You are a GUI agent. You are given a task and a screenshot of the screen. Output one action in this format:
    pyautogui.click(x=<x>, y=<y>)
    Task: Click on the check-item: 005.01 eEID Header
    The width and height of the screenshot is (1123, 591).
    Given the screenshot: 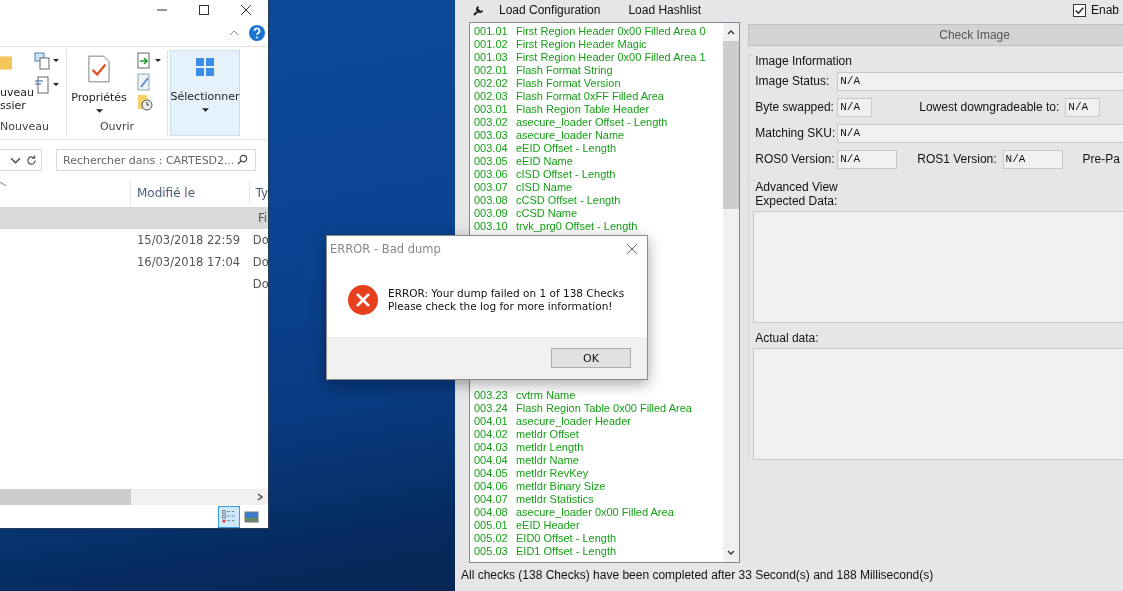 What is the action you would take?
    pyautogui.click(x=599, y=525)
    